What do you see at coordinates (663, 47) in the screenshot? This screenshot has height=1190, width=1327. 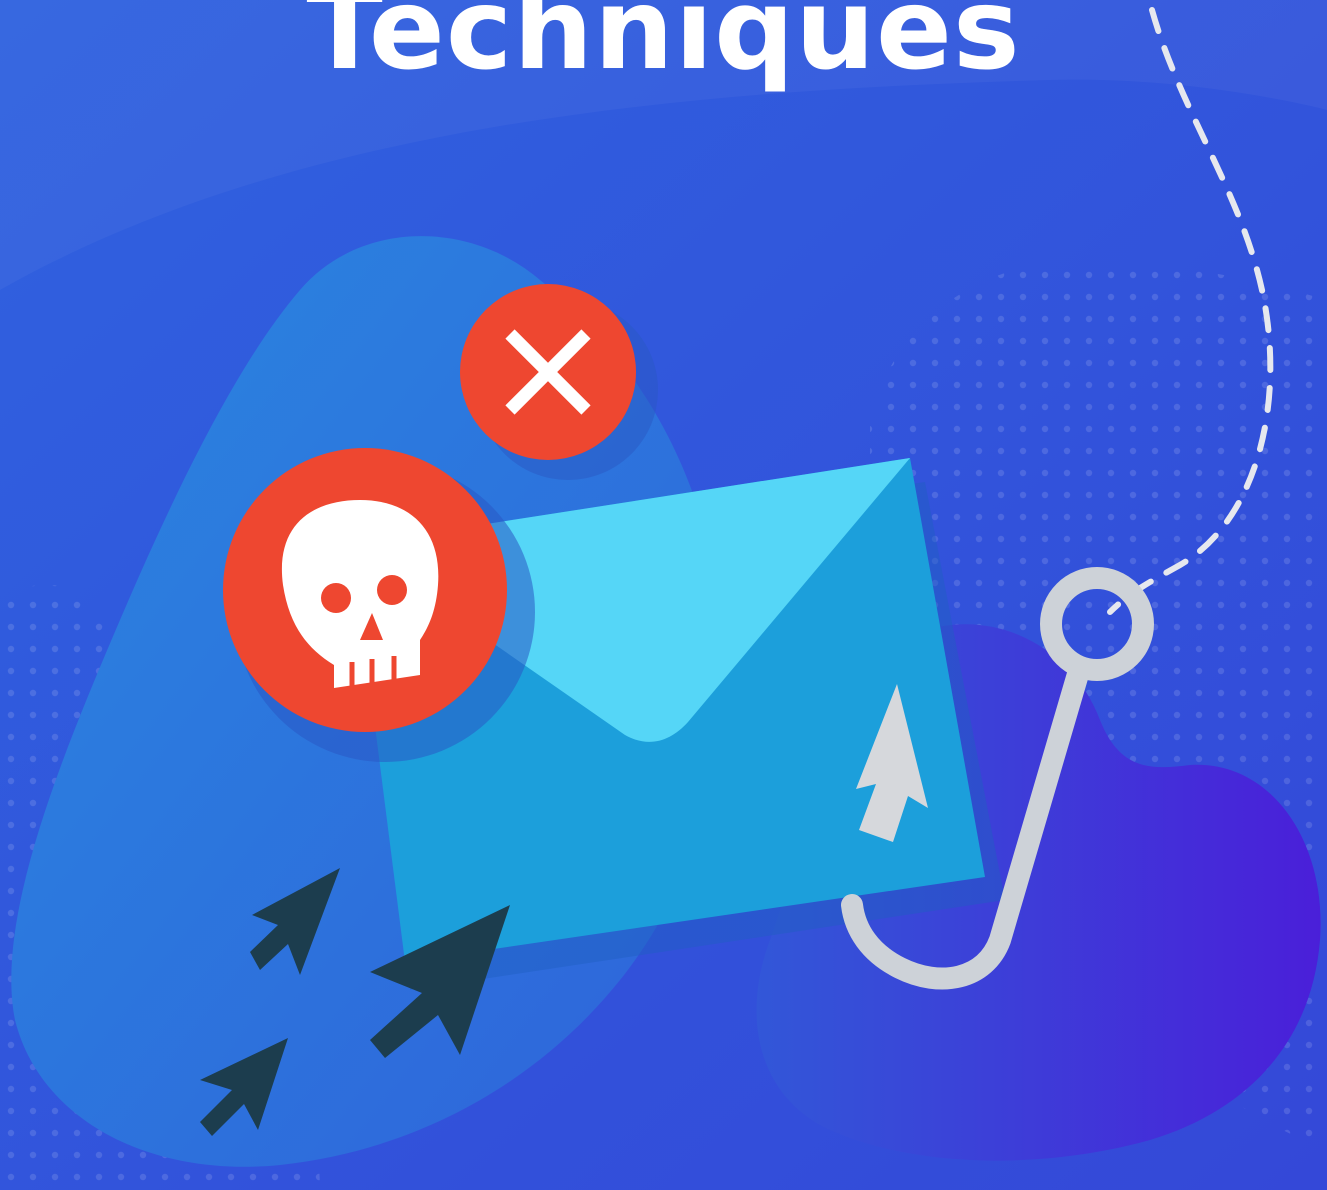 I see `page-title: Techniques` at bounding box center [663, 47].